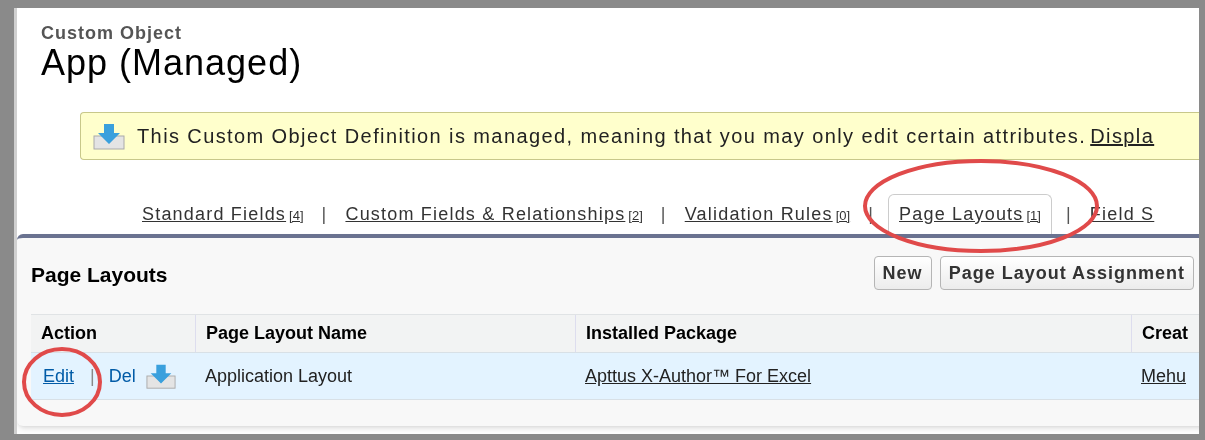 The height and width of the screenshot is (440, 1205). What do you see at coordinates (494, 217) in the screenshot?
I see `tab: Custom Fields & Relationships [2]` at bounding box center [494, 217].